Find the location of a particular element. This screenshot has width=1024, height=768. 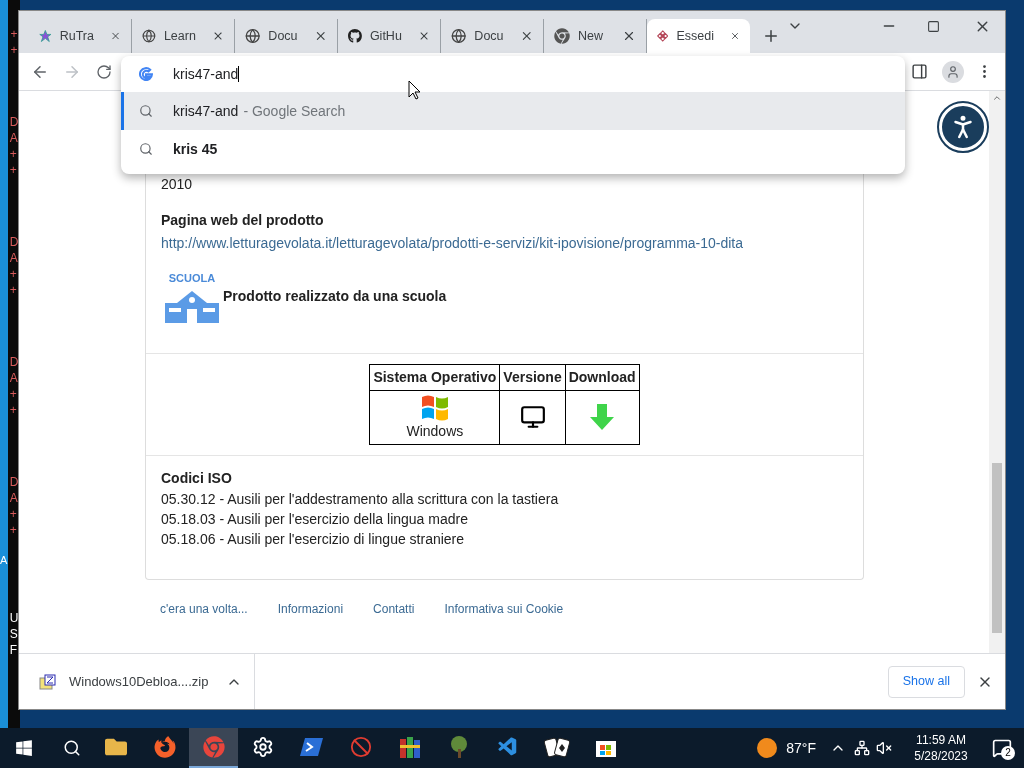

notification-count: 2 is located at coordinates (1008, 753).